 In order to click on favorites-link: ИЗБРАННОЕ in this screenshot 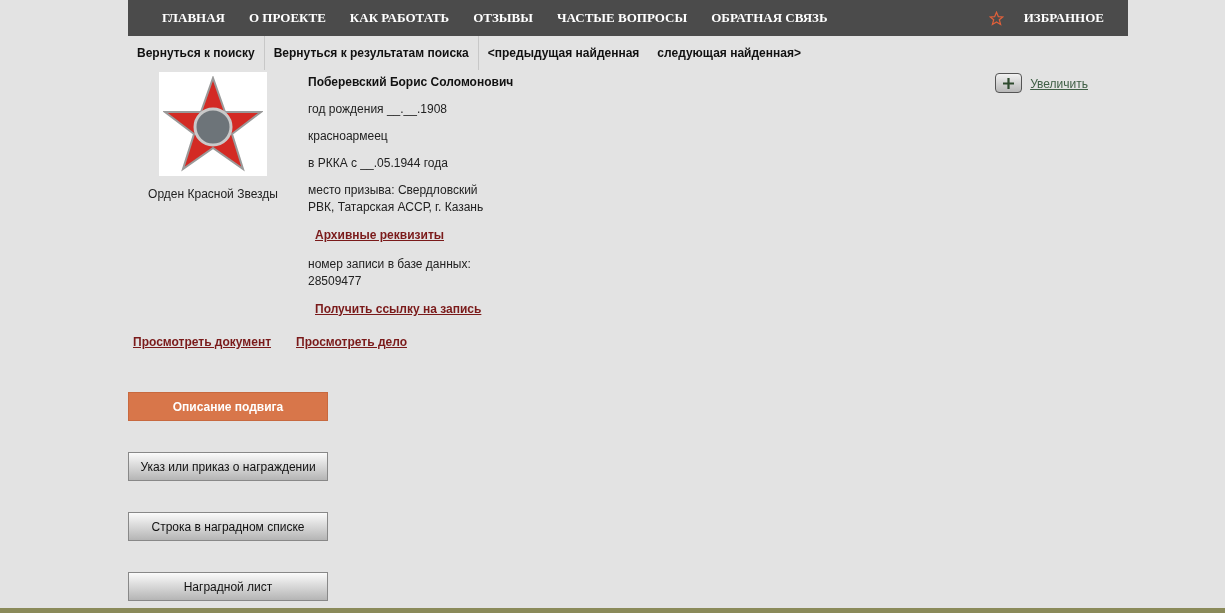, I will do `click(1063, 18)`.